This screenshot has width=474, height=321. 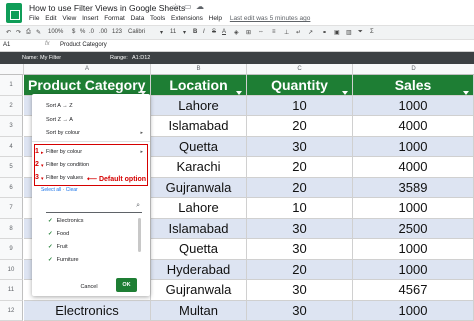 What do you see at coordinates (300, 85) in the screenshot?
I see `header-cell: Quantity` at bounding box center [300, 85].